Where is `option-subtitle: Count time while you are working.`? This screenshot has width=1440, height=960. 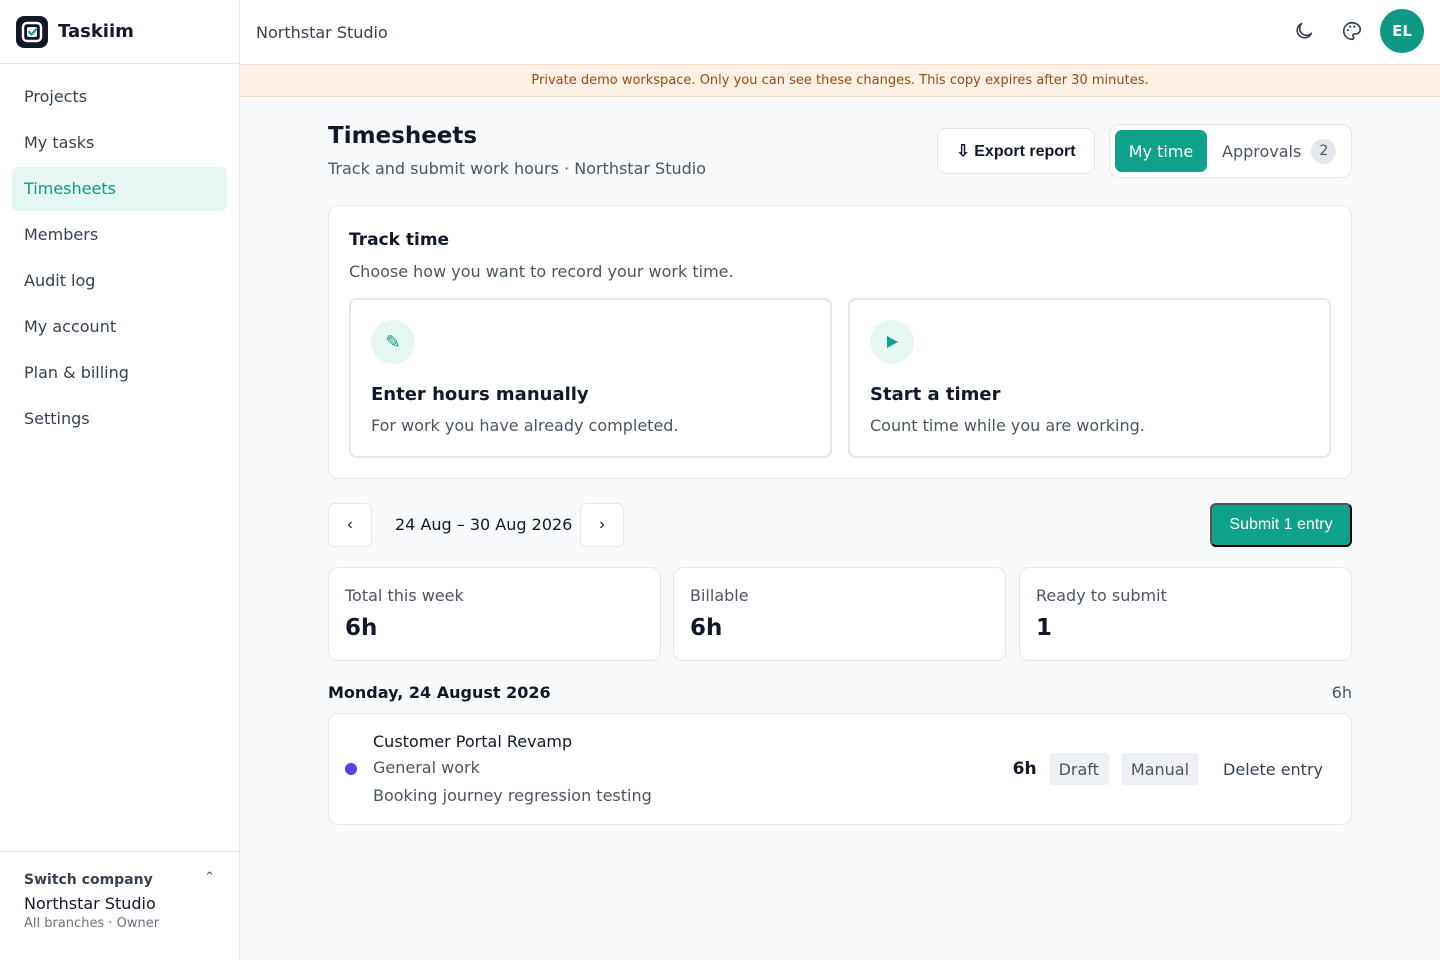
option-subtitle: Count time while you are working. is located at coordinates (1007, 425).